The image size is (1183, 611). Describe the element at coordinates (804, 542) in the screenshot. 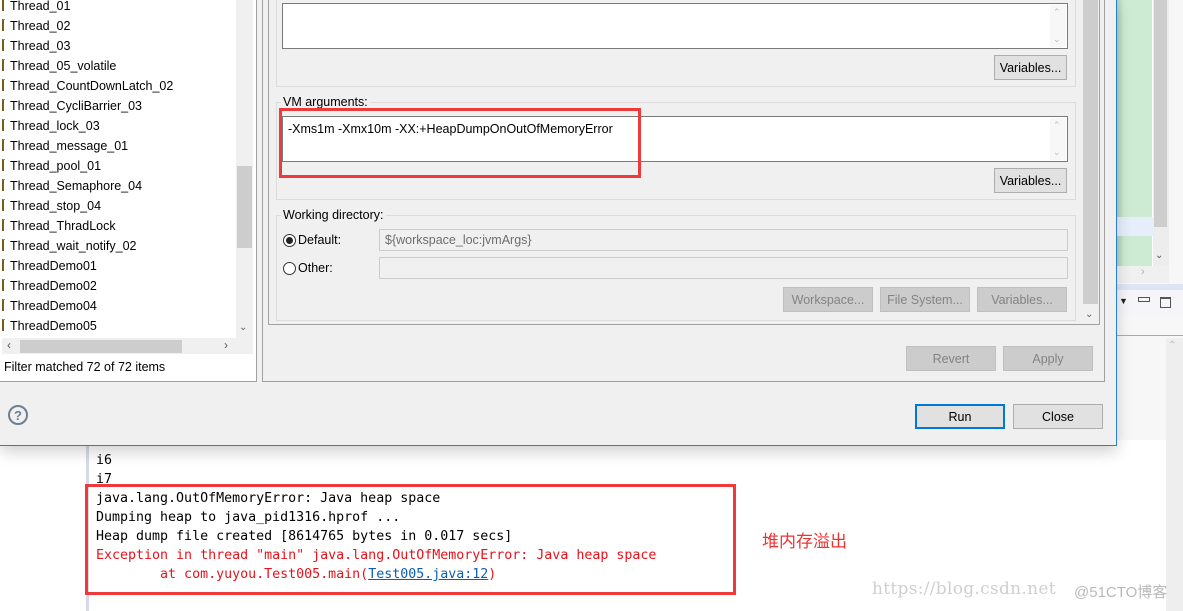

I see `annotation-label: 堆内存溢出` at that location.